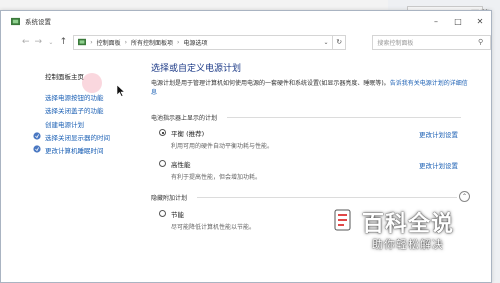  Describe the element at coordinates (195, 42) in the screenshot. I see `breadcrumb-power-options: 电源选项` at that location.